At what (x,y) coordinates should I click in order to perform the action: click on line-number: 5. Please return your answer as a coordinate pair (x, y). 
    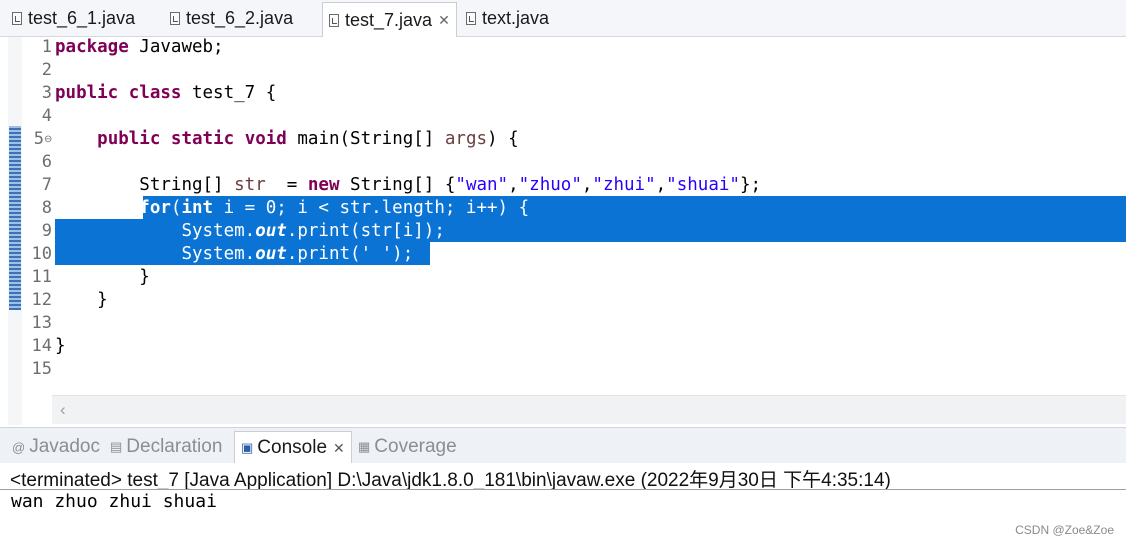
    Looking at the image, I should click on (38, 139).